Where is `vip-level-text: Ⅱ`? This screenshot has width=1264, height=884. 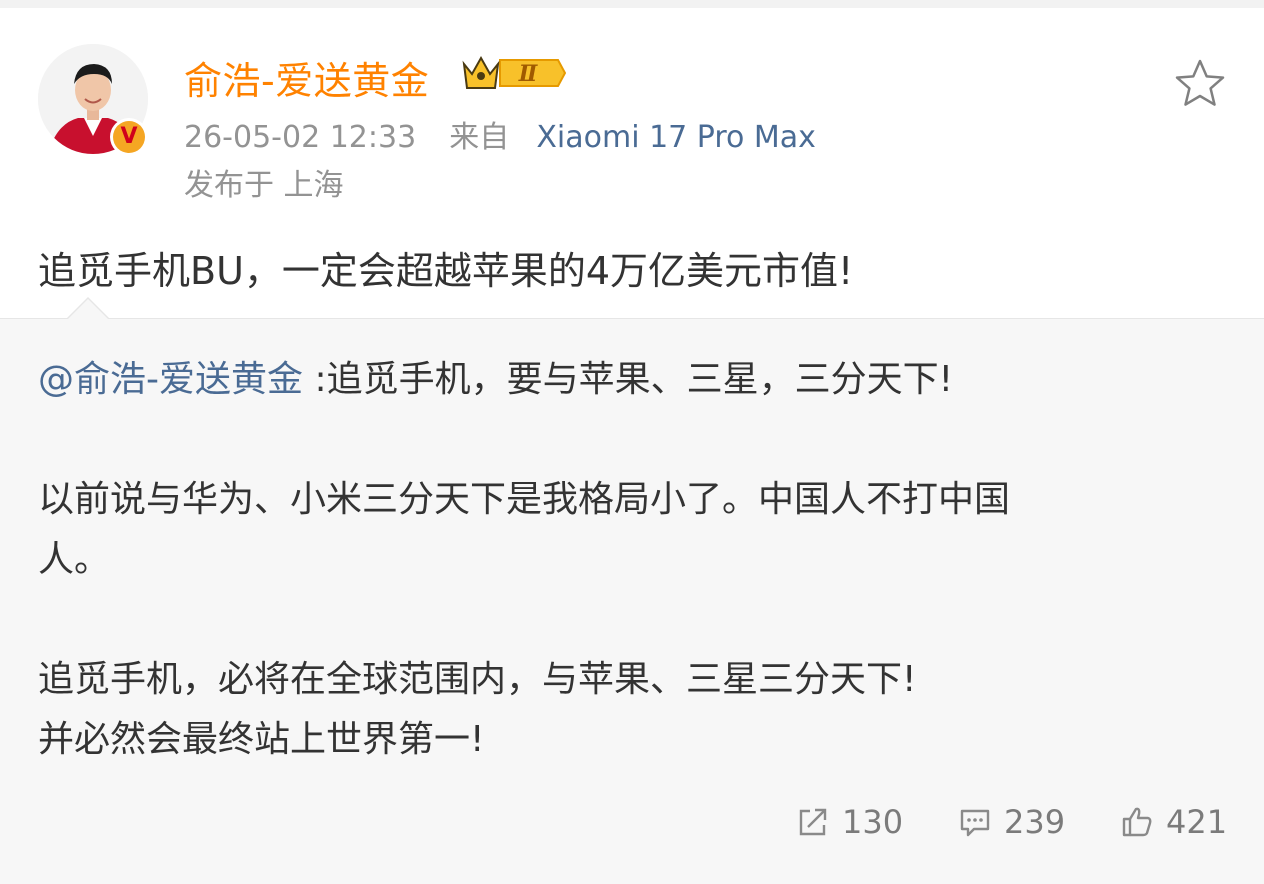 vip-level-text: Ⅱ is located at coordinates (528, 74).